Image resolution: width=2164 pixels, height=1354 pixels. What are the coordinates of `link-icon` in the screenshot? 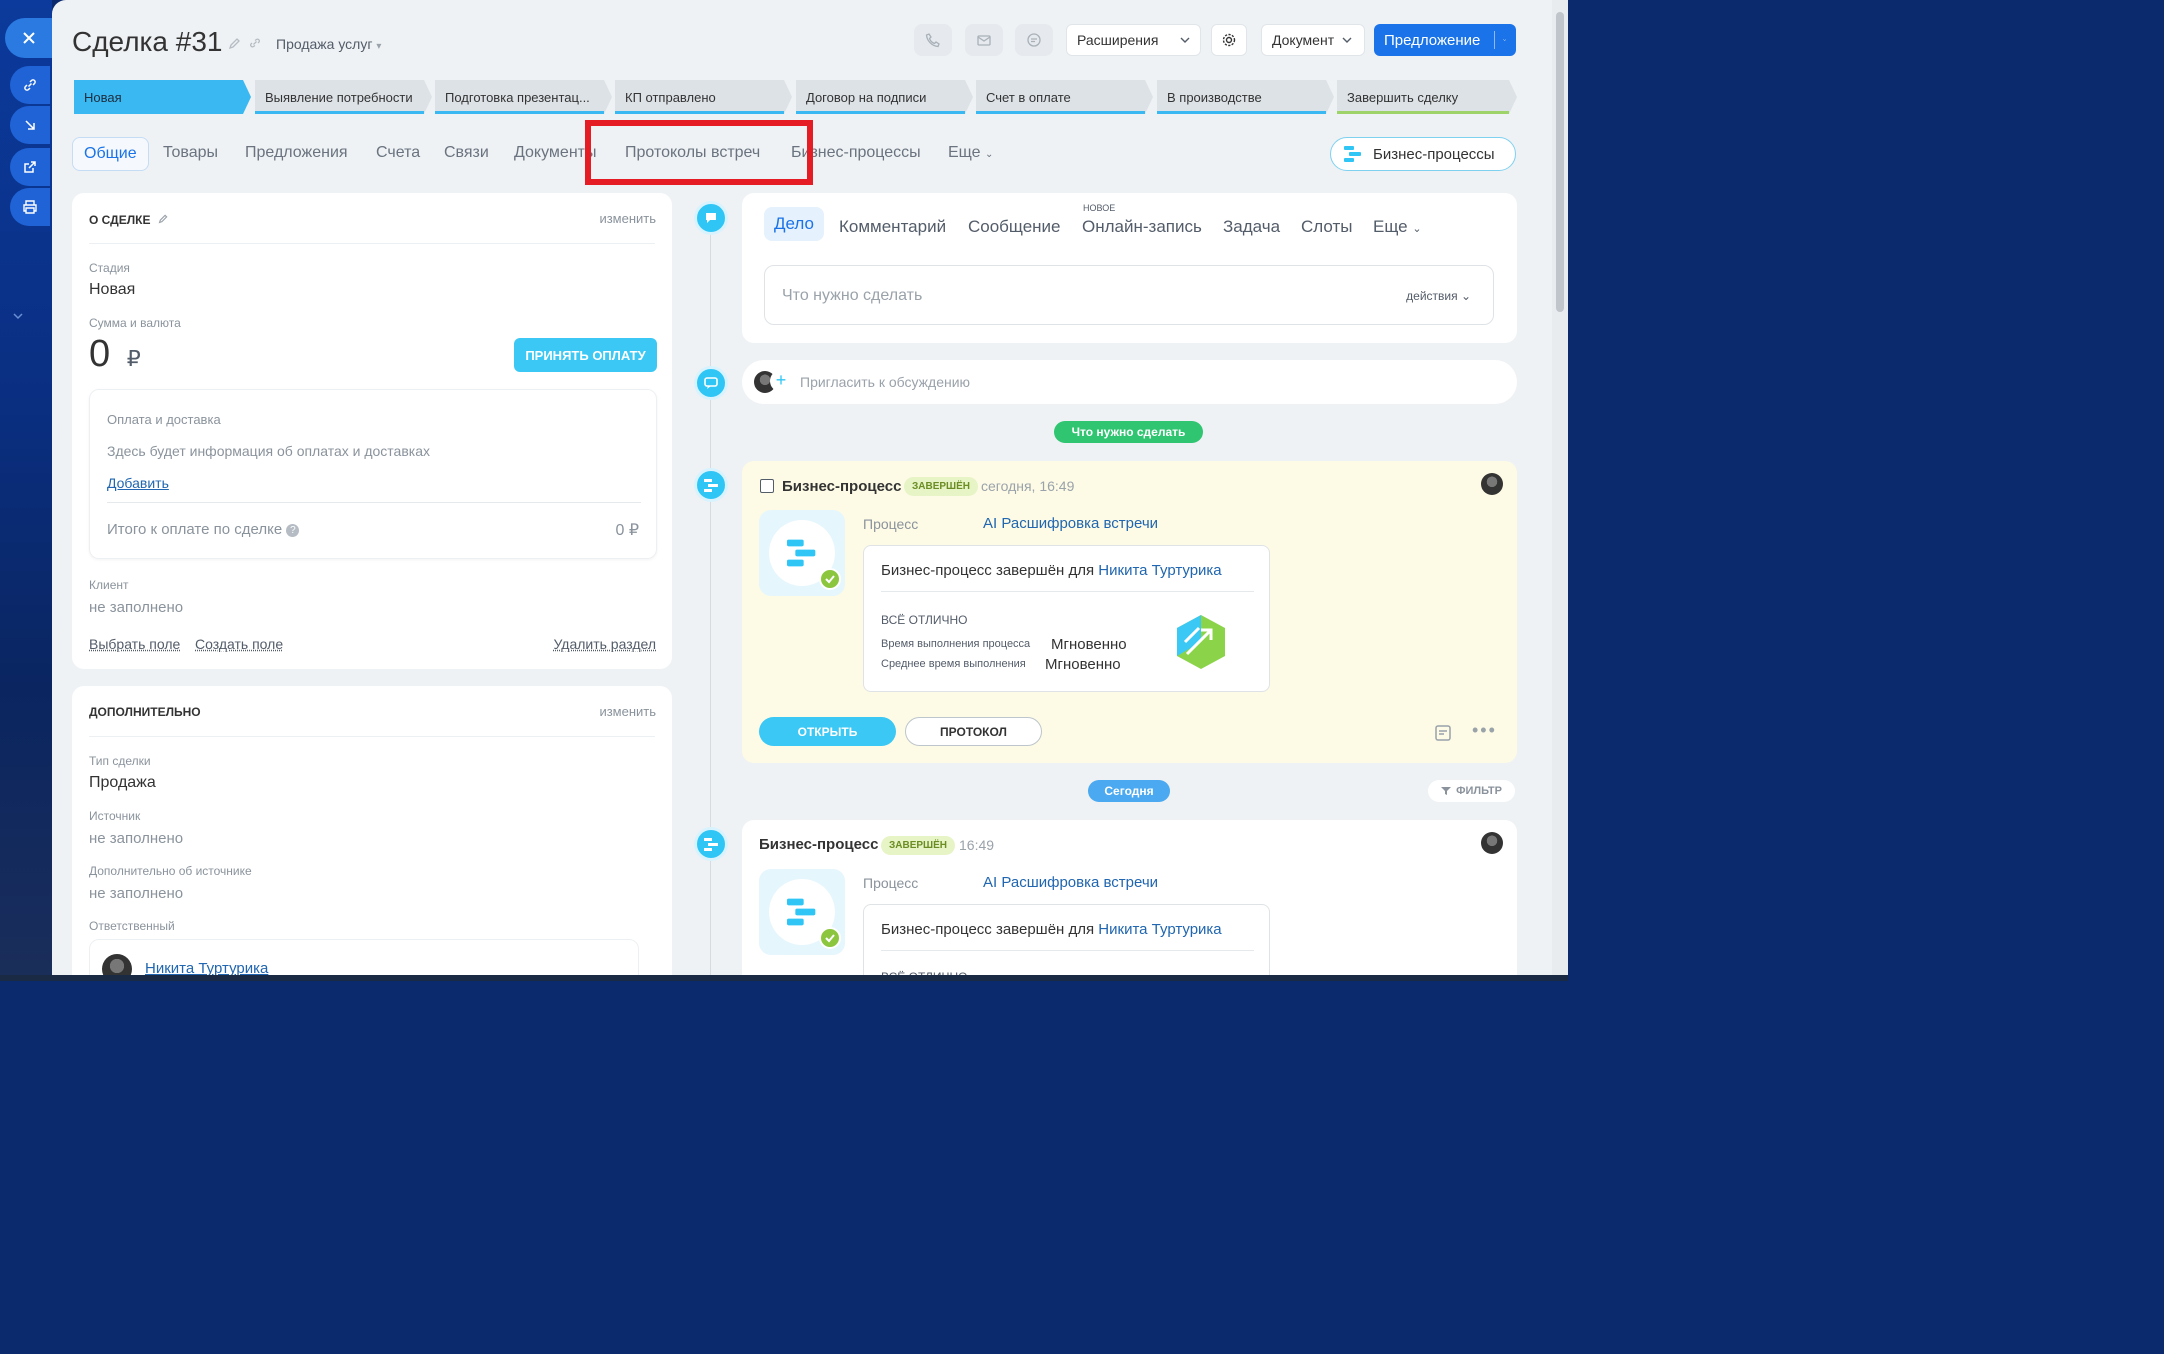 It's located at (255, 43).